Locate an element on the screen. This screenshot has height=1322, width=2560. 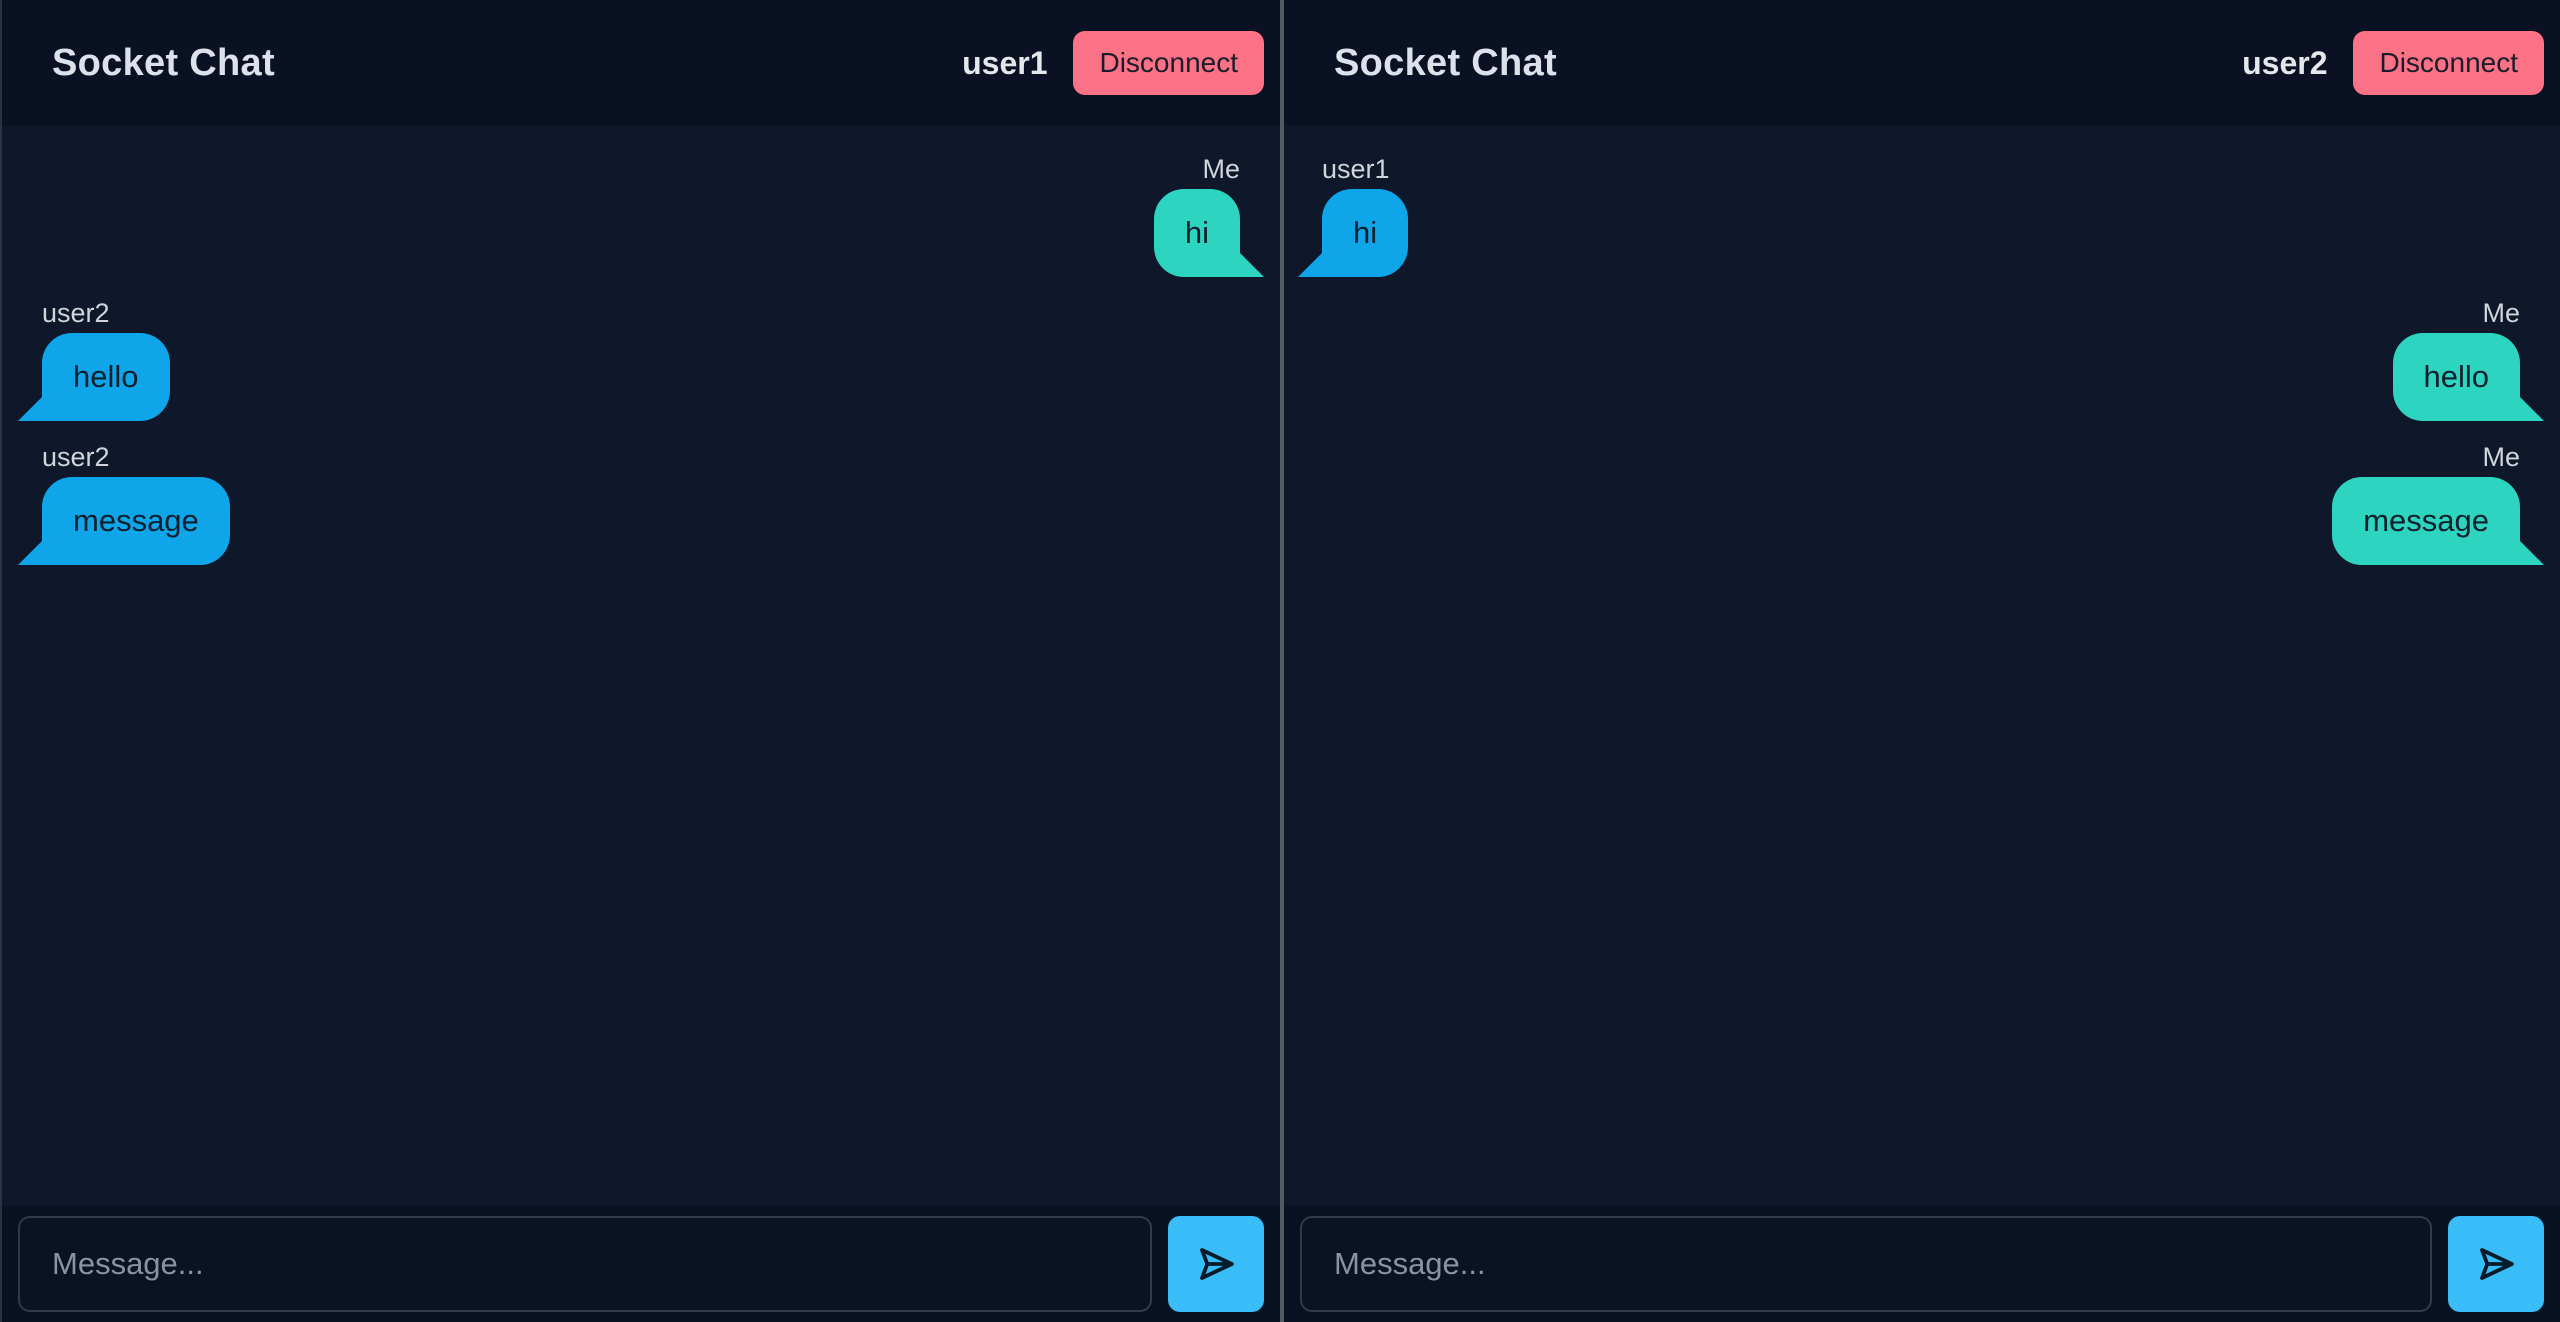
message-item: user1 hi is located at coordinates (1365, 215).